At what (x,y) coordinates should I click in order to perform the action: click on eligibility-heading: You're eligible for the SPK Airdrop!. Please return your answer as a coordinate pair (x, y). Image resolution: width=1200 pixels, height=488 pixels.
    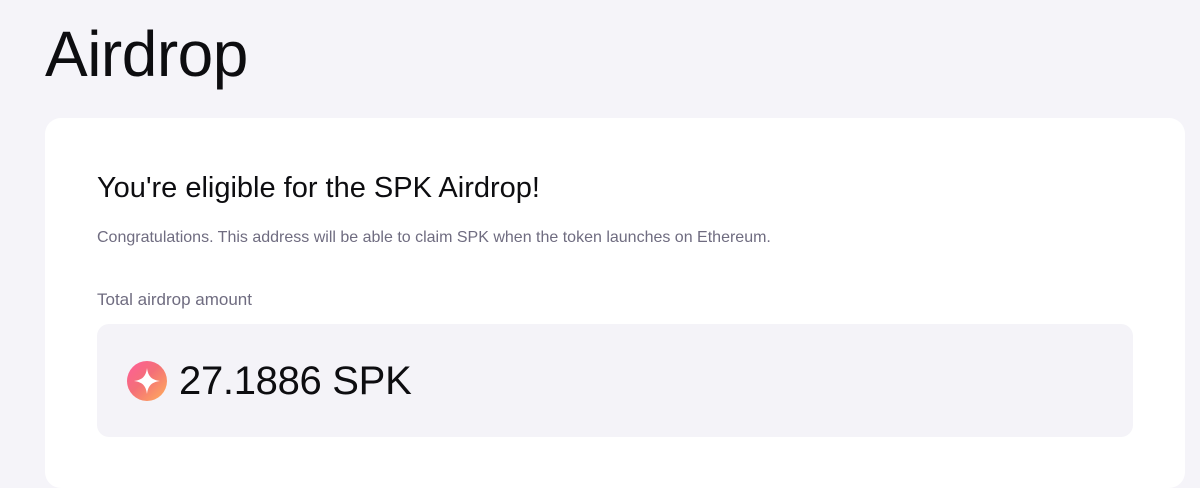
    Looking at the image, I should click on (318, 188).